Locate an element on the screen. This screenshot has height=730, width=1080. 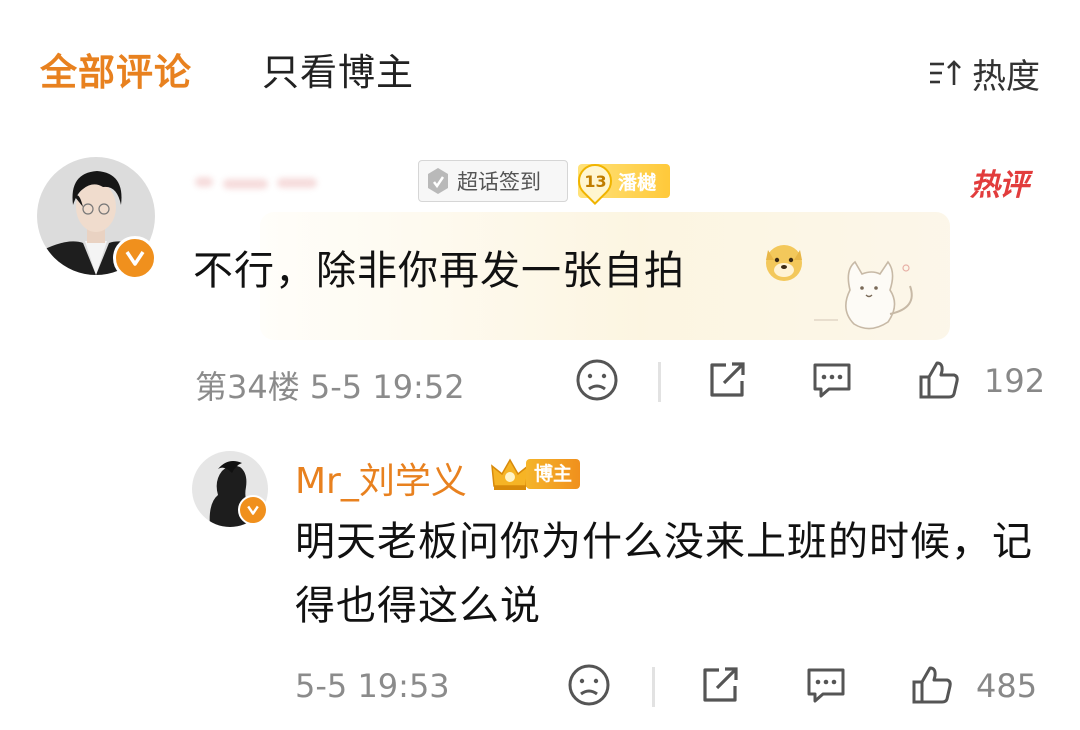
chaohua-checkin-badge: 超话签到 is located at coordinates (493, 181).